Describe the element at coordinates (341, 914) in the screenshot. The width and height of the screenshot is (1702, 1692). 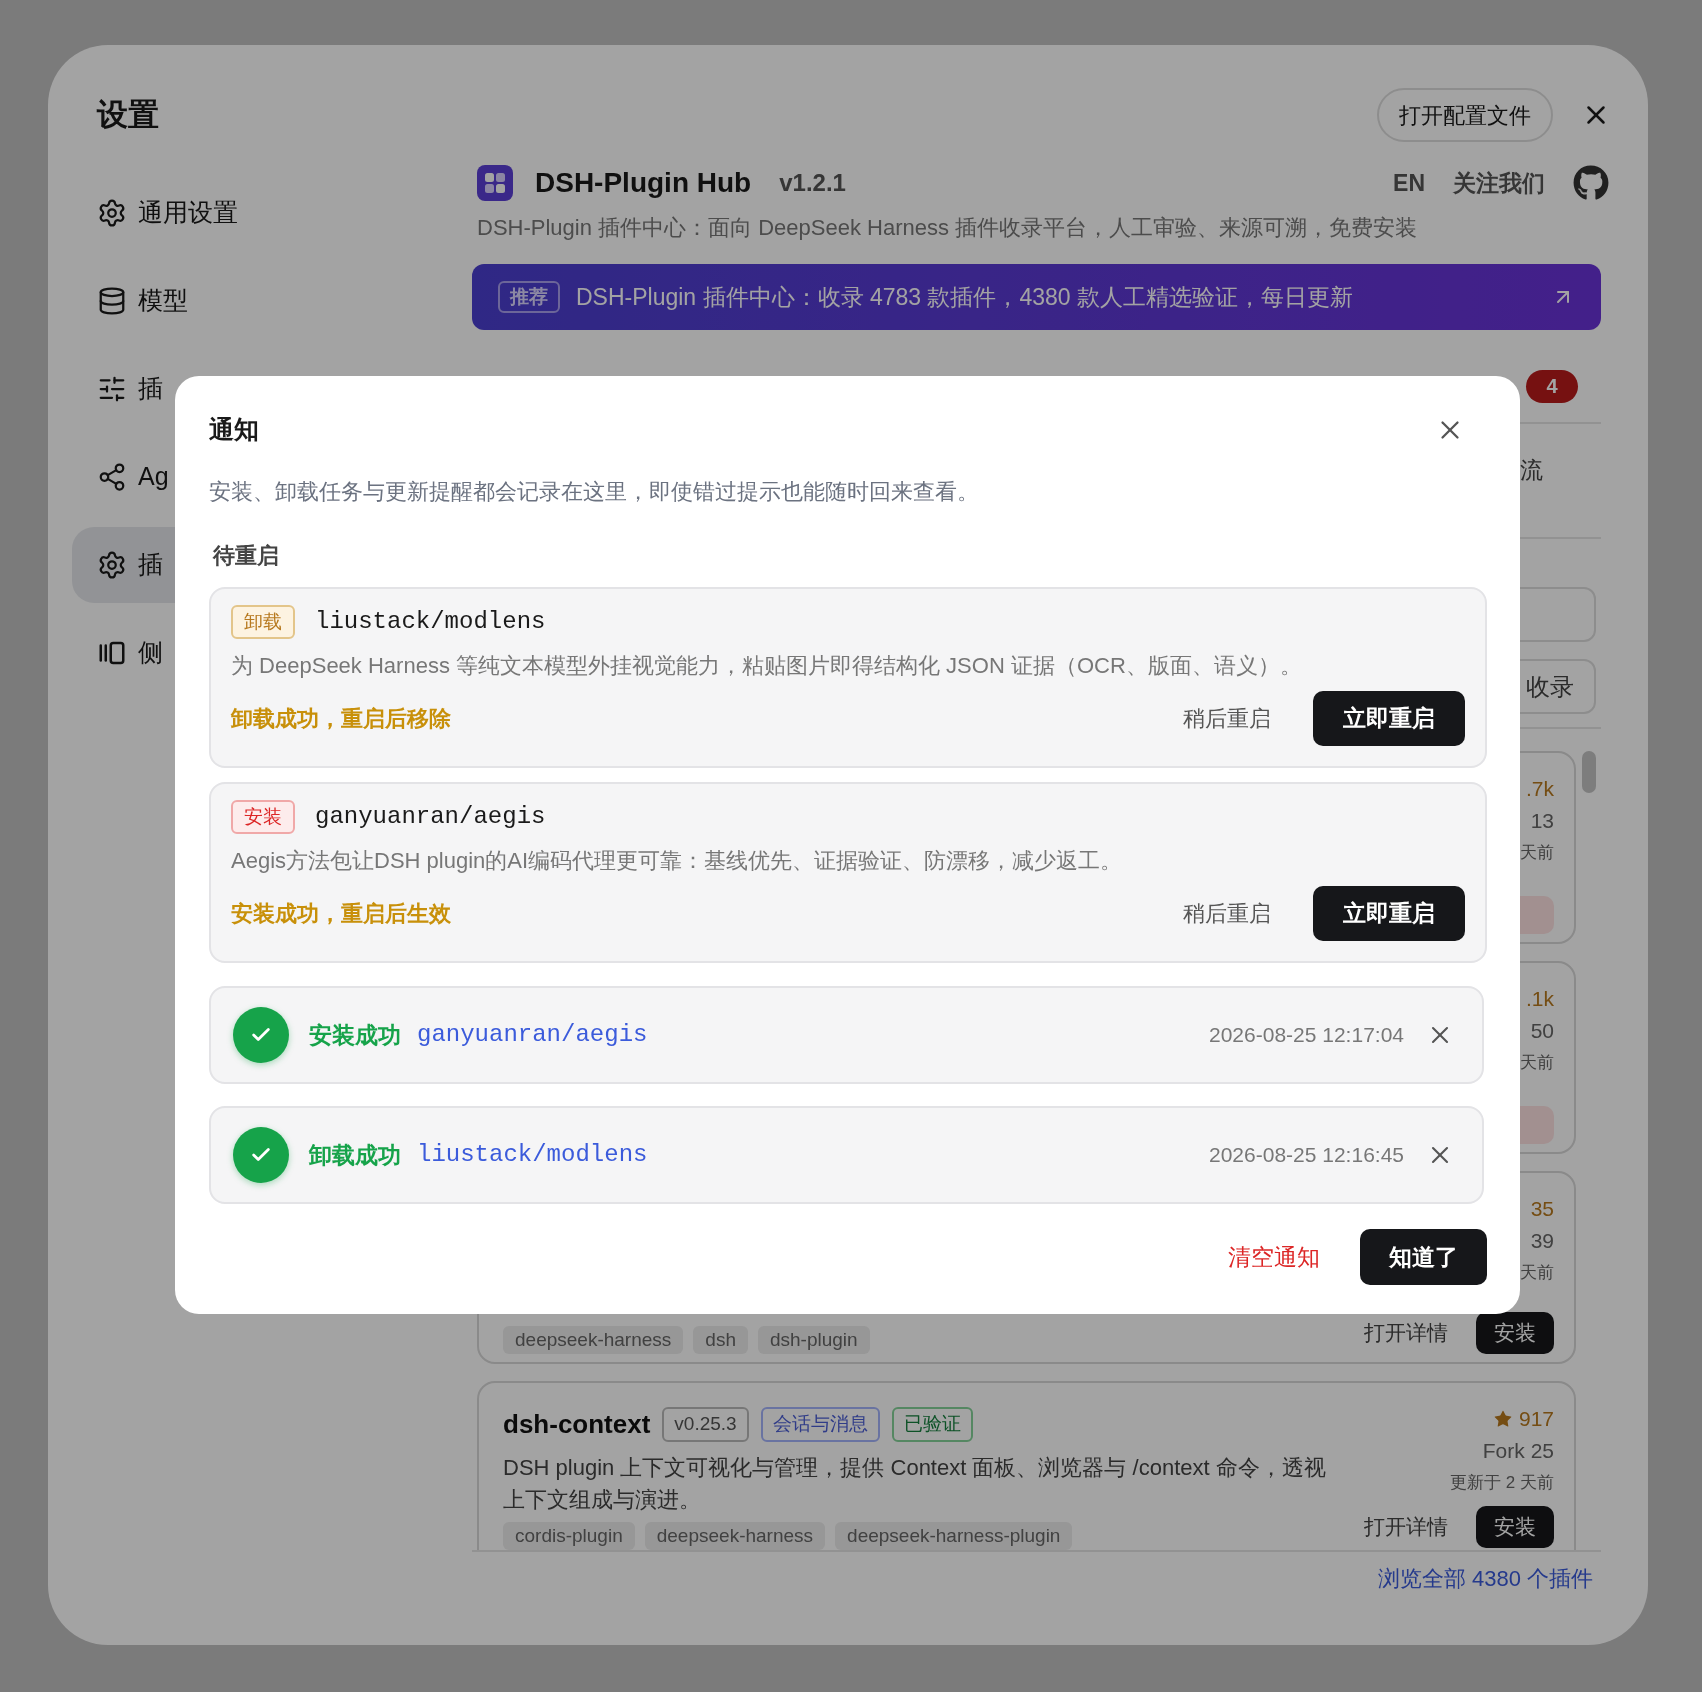
I see `status-text: 安装成功，重启后生效` at that location.